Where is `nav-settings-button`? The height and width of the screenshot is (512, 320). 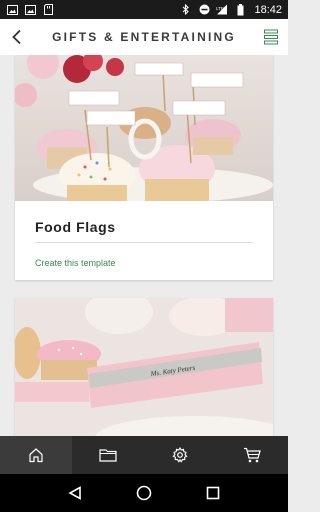
nav-settings-button is located at coordinates (180, 455).